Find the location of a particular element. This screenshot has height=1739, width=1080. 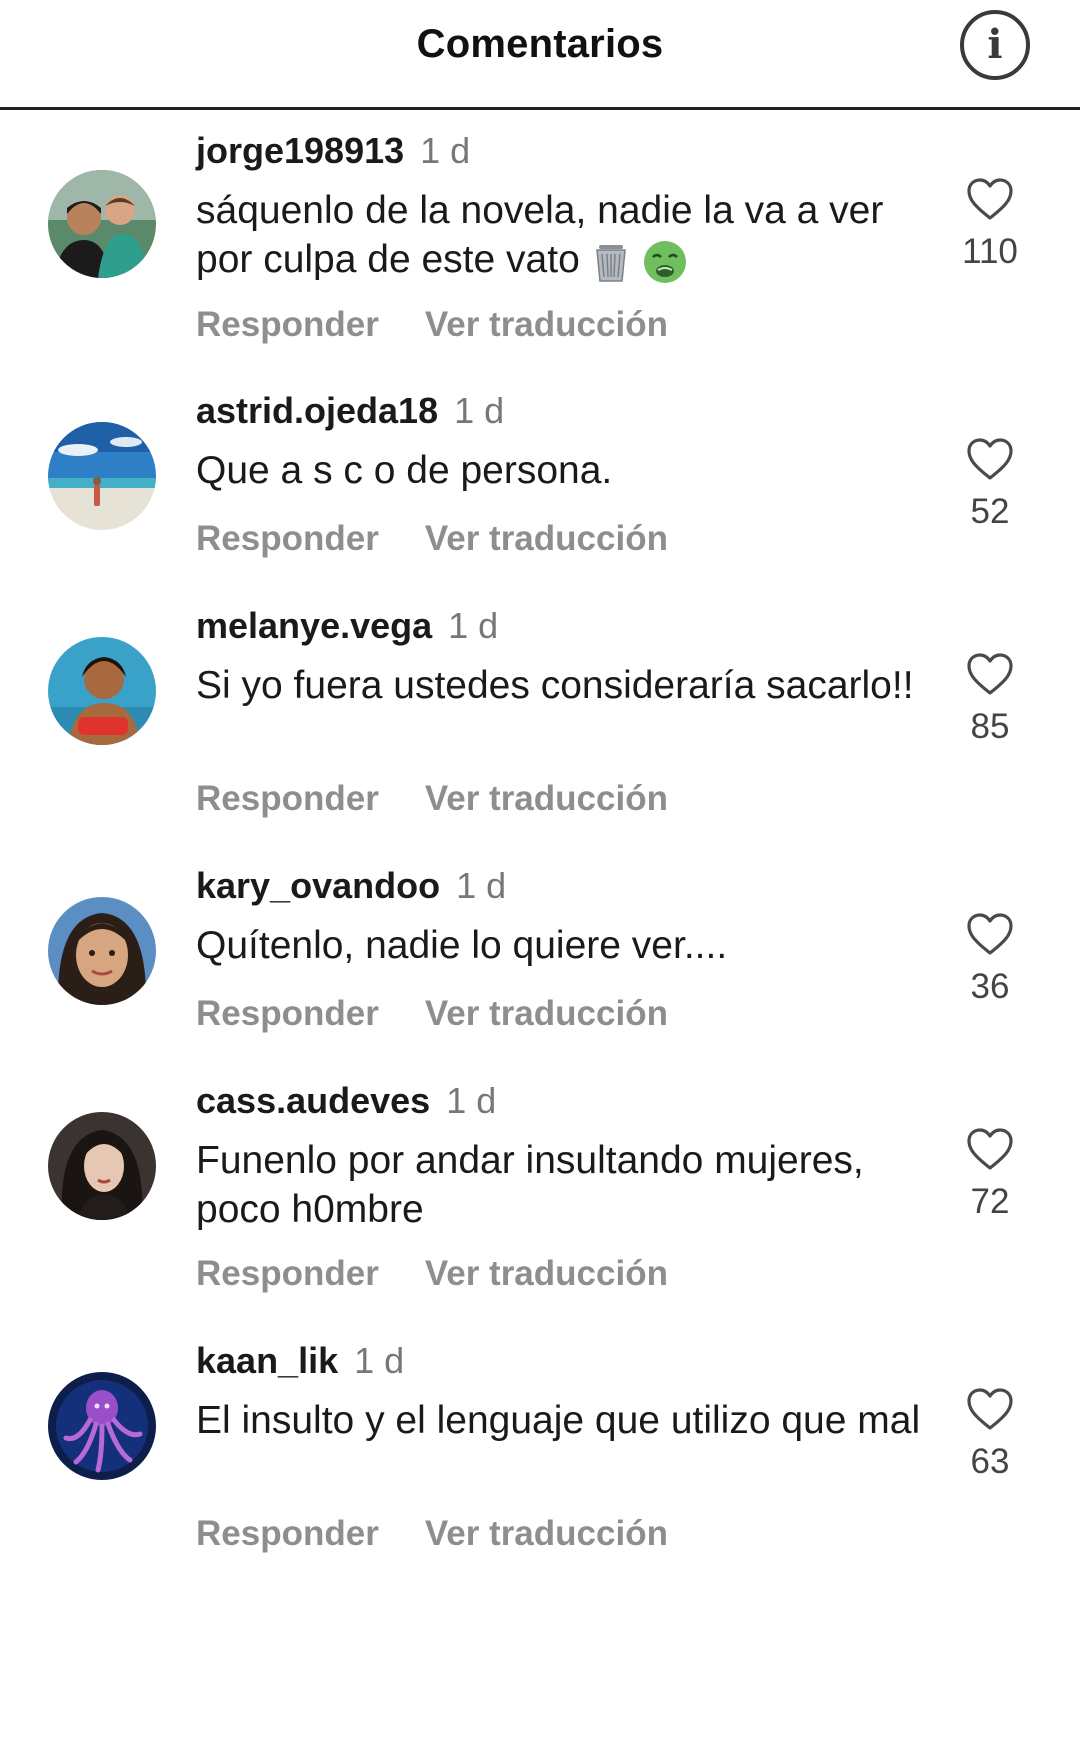

comment-meta: astrid.ojeda18 1 d is located at coordinates (350, 413).